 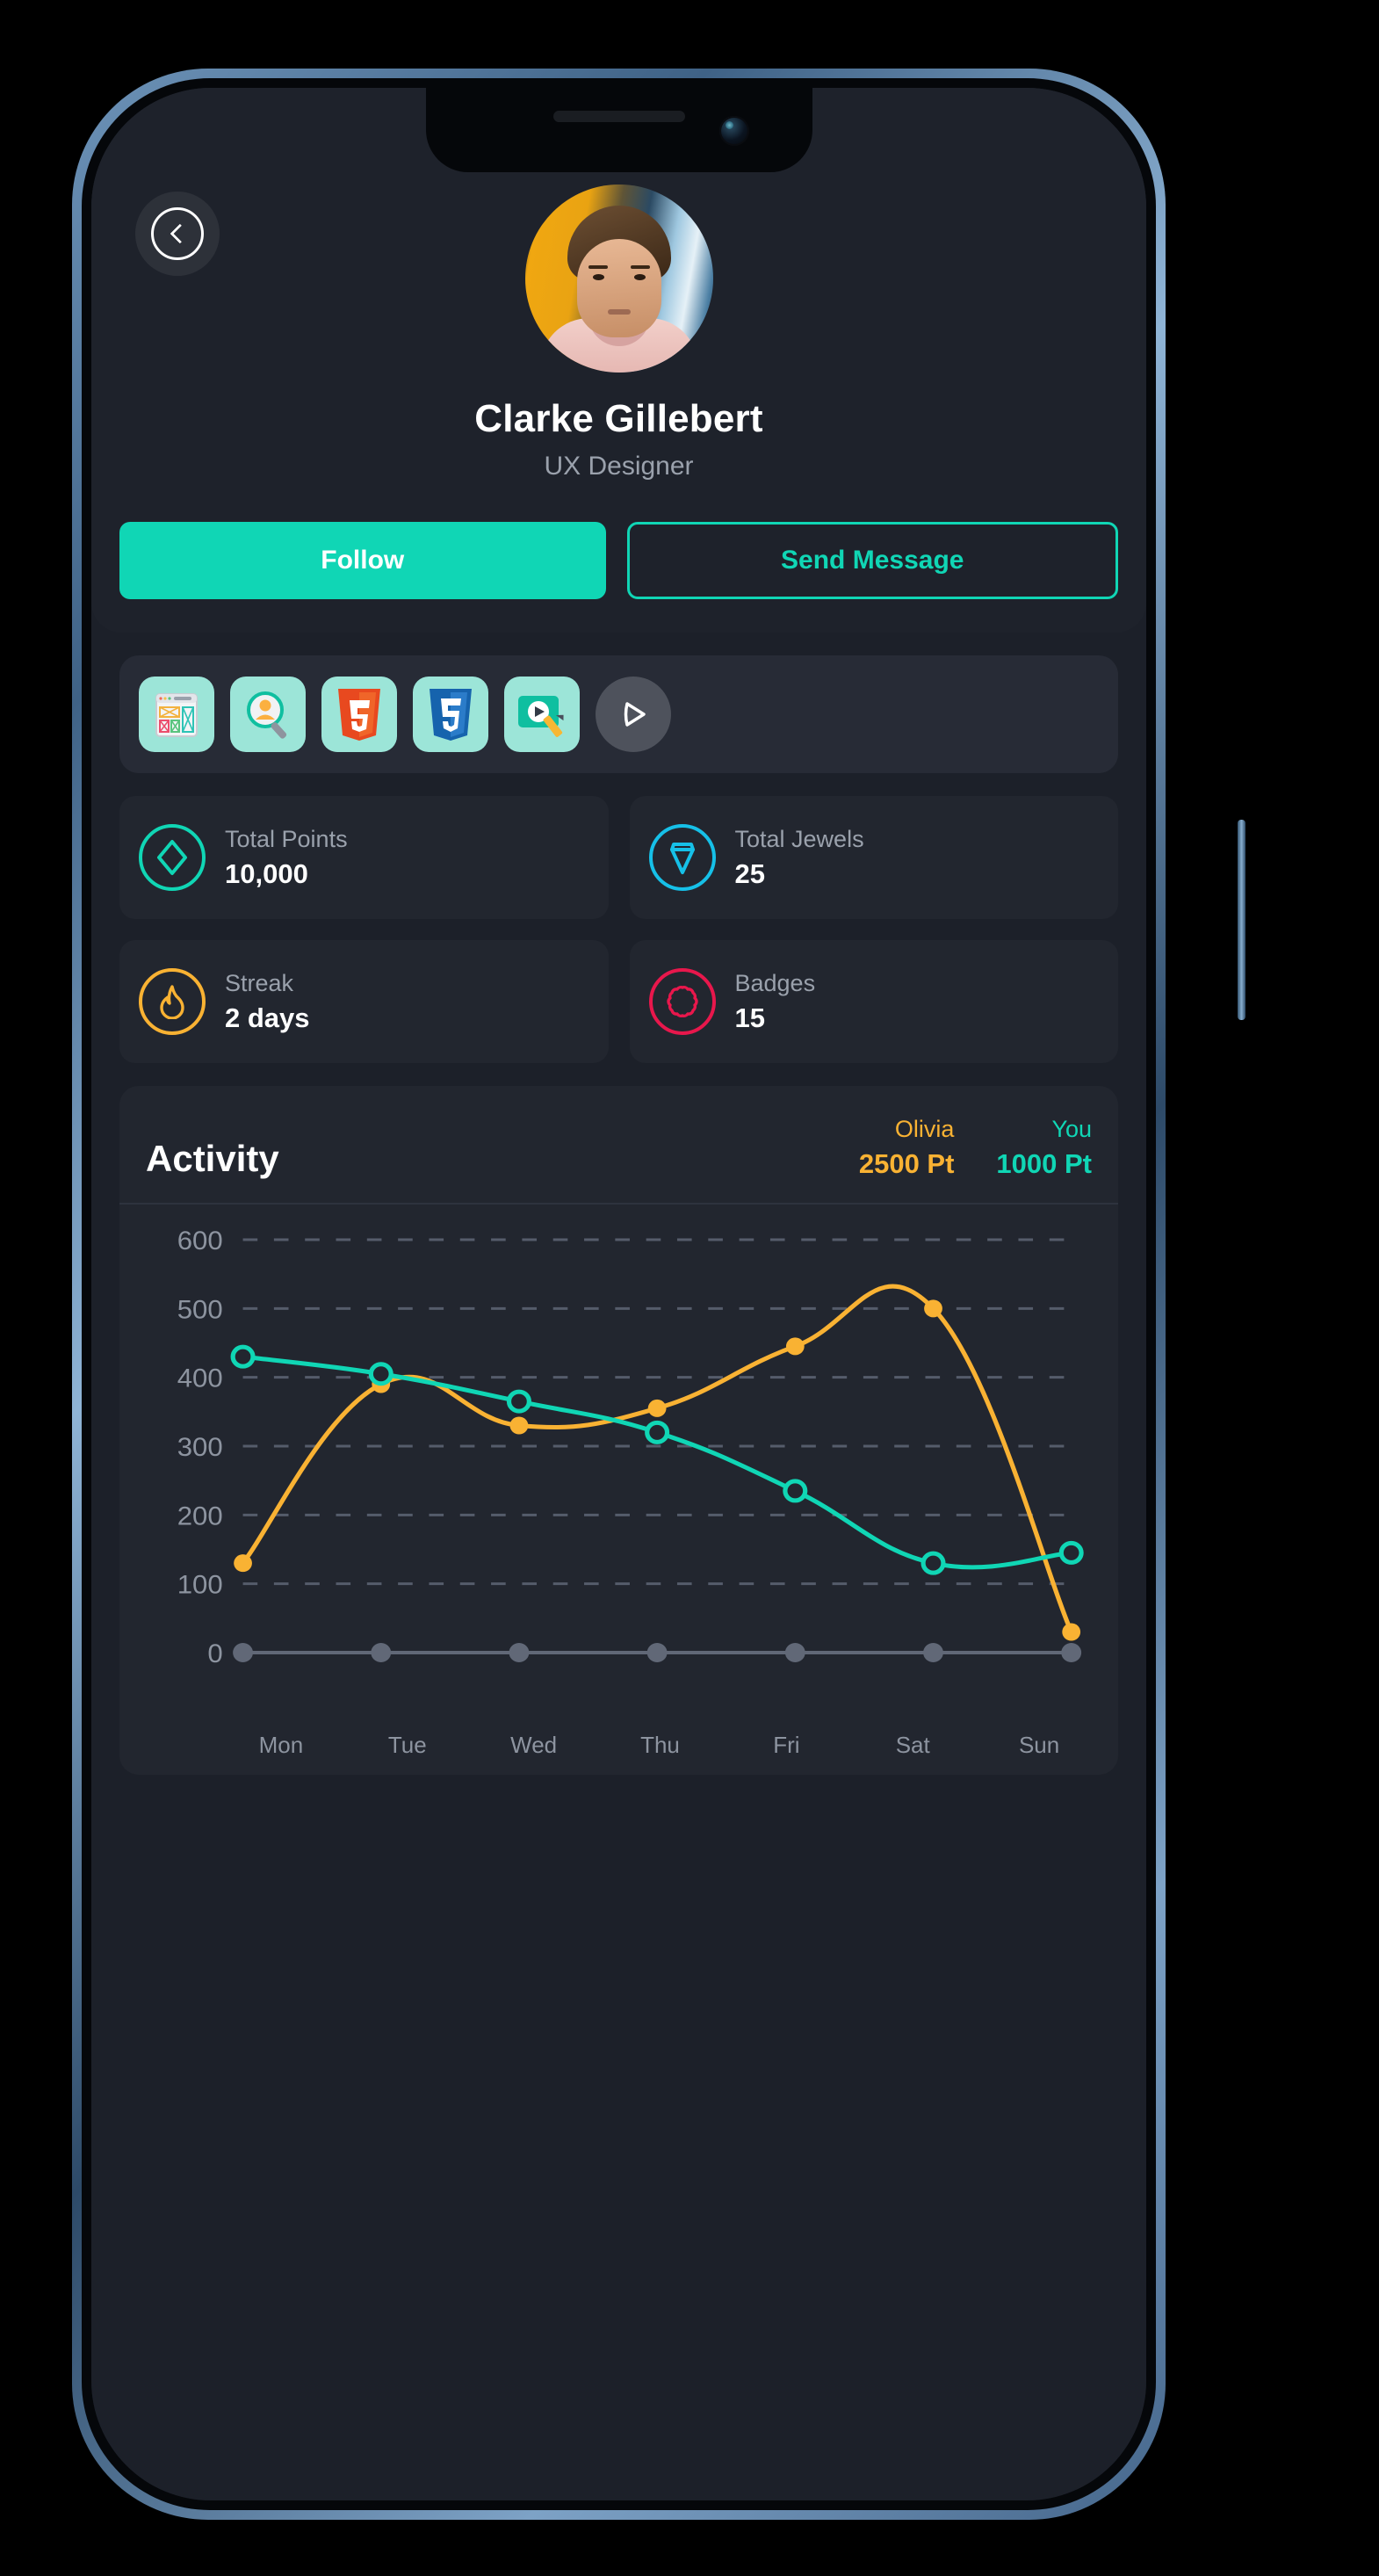 I want to click on rosette-icon, so click(x=682, y=1001).